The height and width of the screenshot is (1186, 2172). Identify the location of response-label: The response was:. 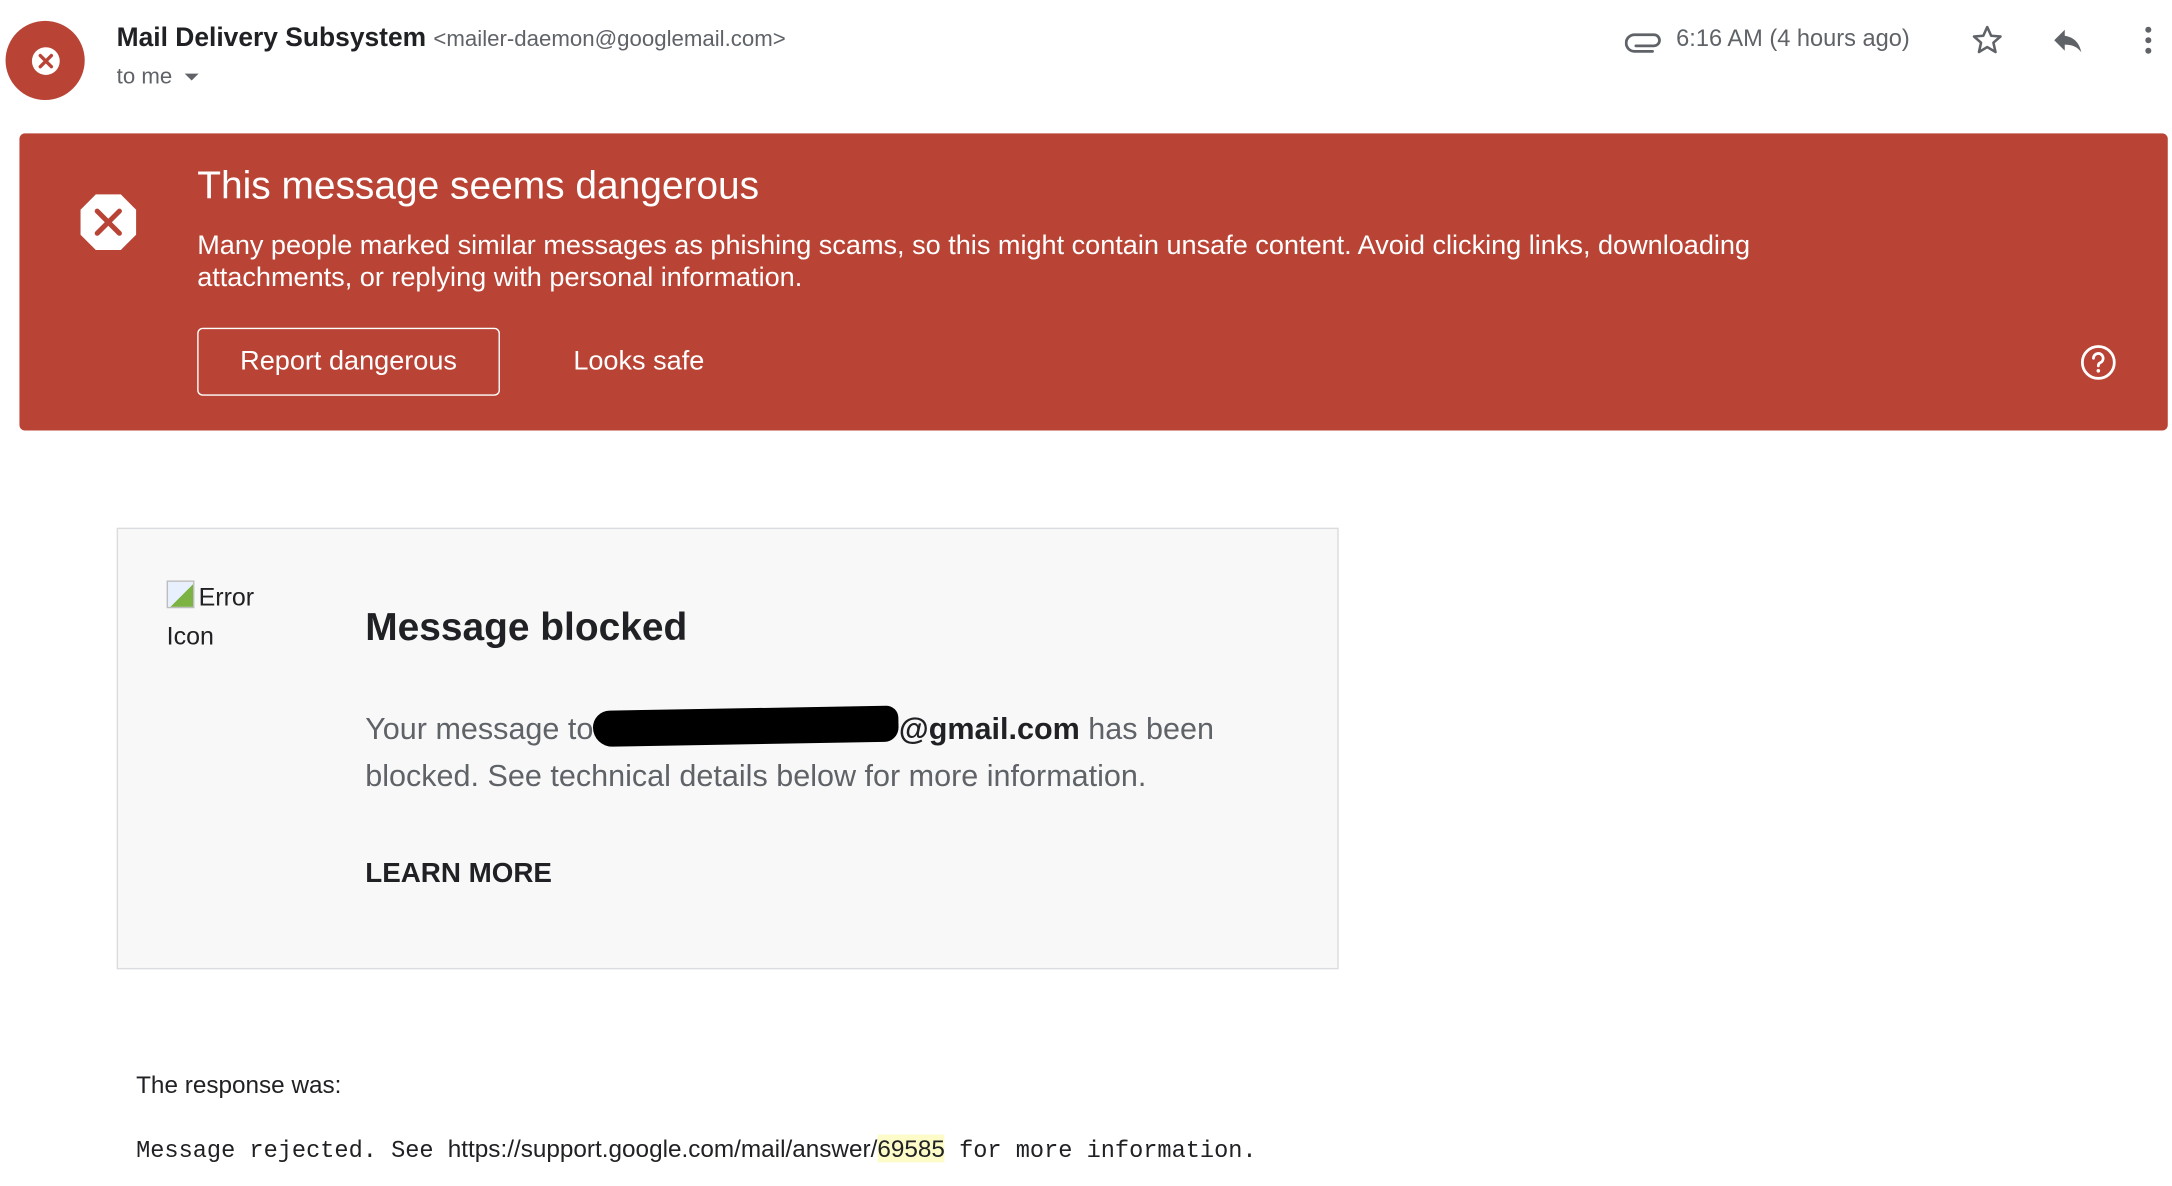
(239, 1084).